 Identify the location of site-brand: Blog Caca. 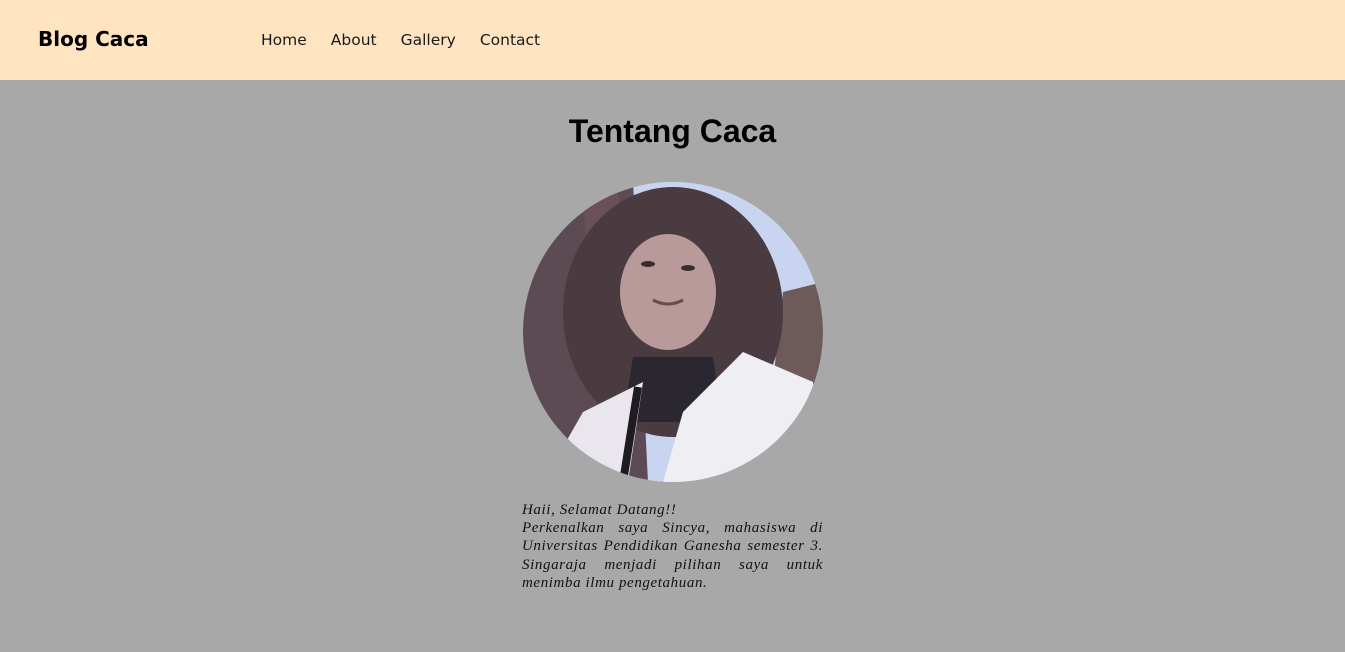
(93, 39).